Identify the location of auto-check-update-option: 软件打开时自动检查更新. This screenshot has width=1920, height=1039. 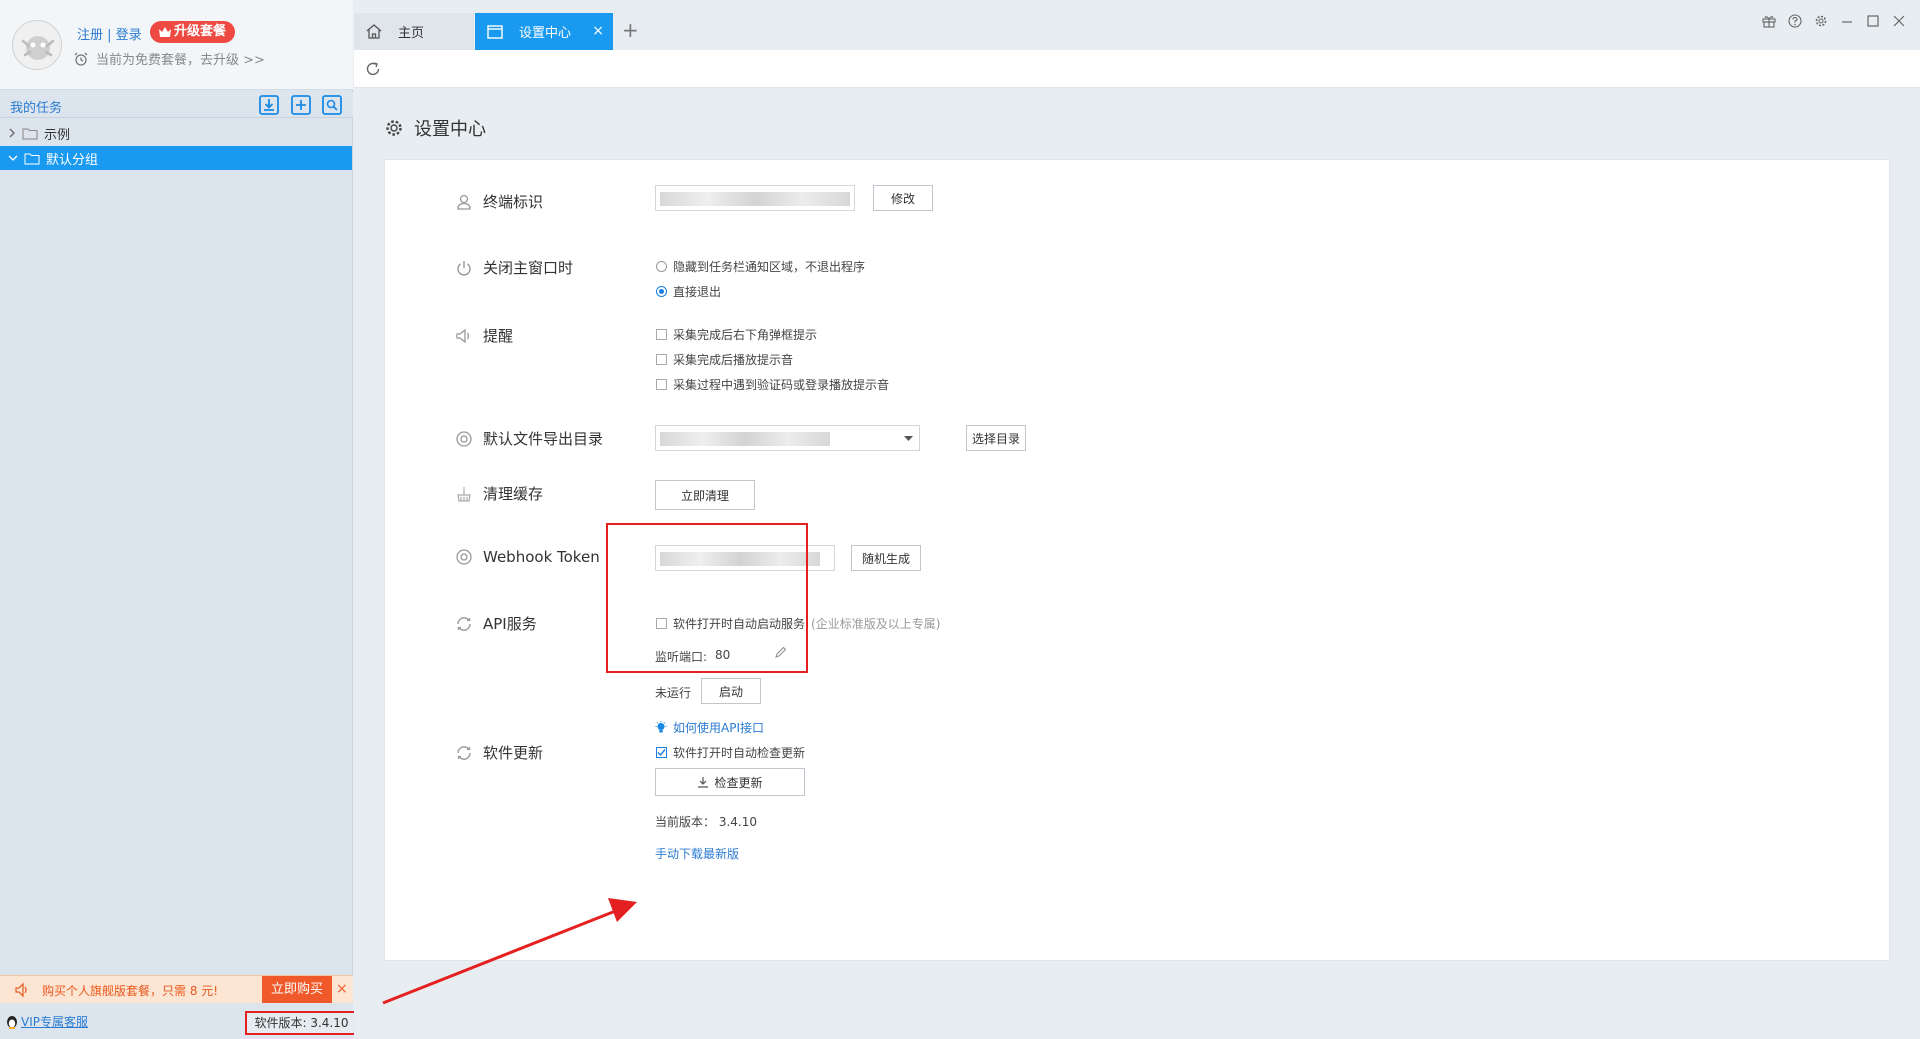
(730, 752).